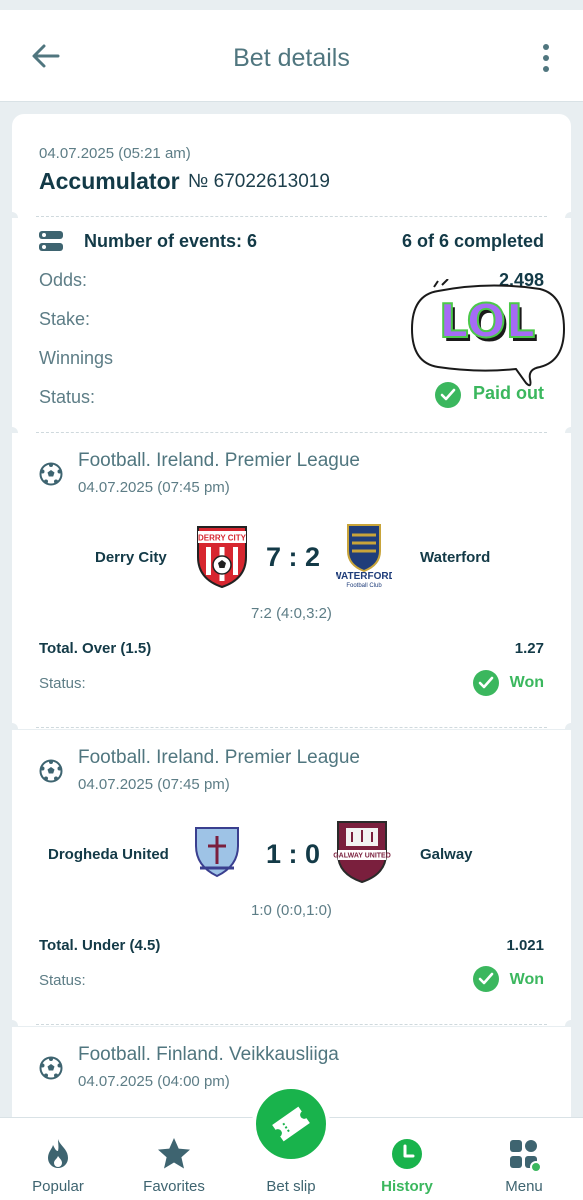 This screenshot has height=1200, width=583. I want to click on derry-crest-text: DERRY CITY, so click(222, 538).